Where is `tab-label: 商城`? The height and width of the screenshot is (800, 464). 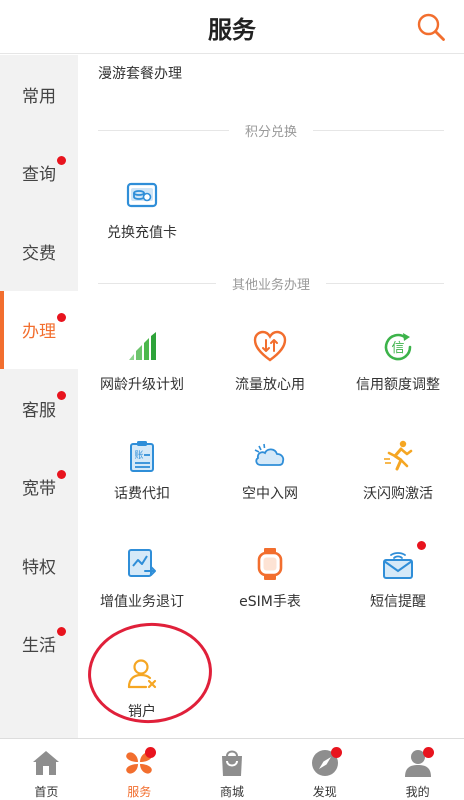 tab-label: 商城 is located at coordinates (231, 792).